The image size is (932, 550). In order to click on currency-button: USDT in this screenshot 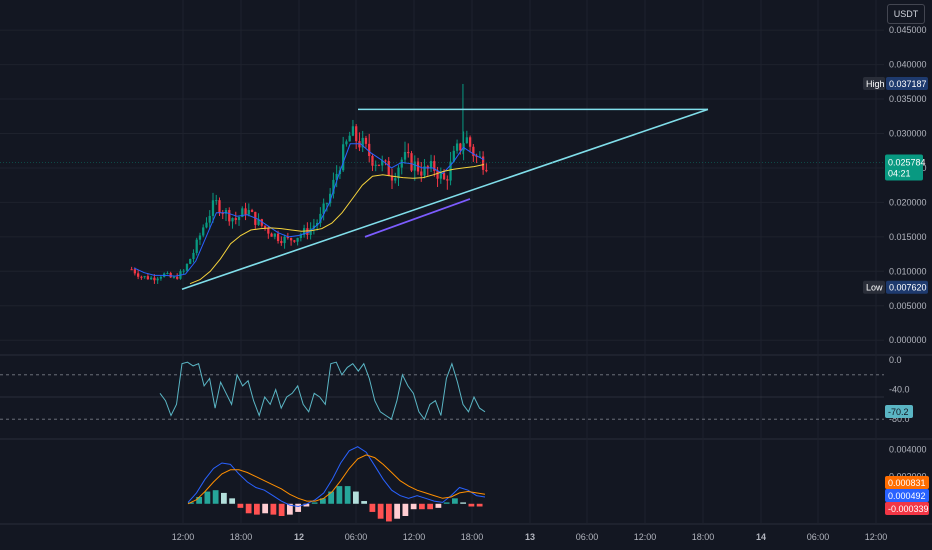, I will do `click(906, 14)`.